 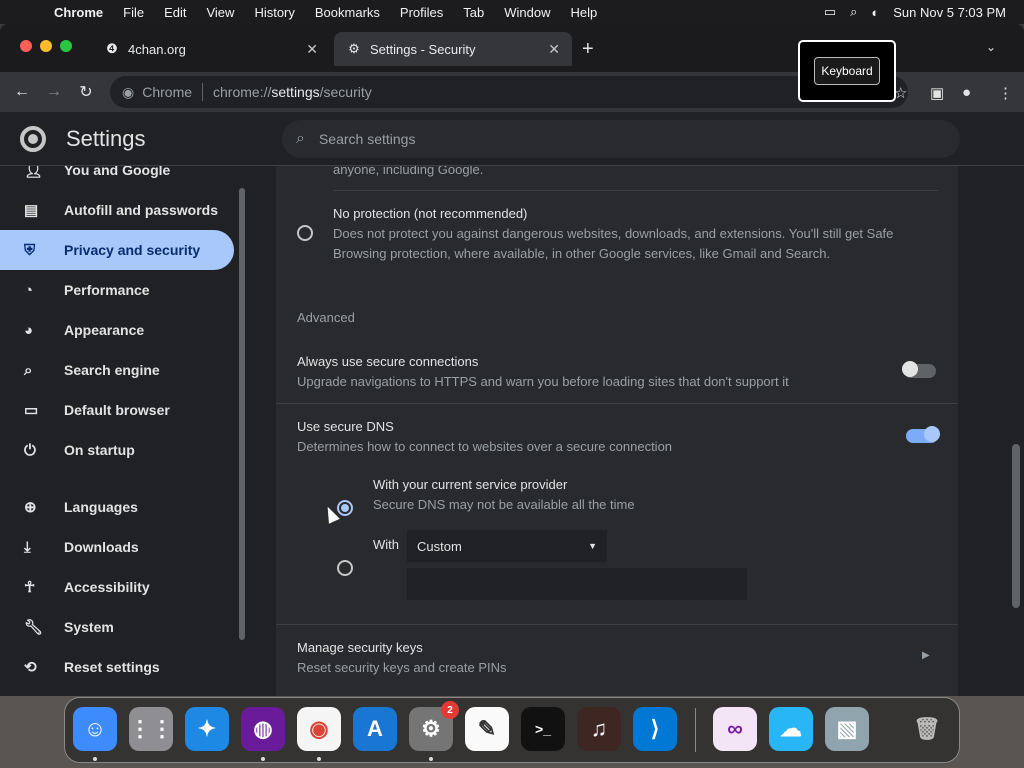 I want to click on firefox-icon: ◍, so click(x=263, y=729).